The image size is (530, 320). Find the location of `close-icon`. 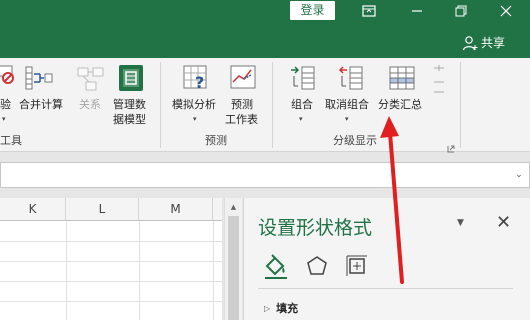

close-icon is located at coordinates (506, 11).